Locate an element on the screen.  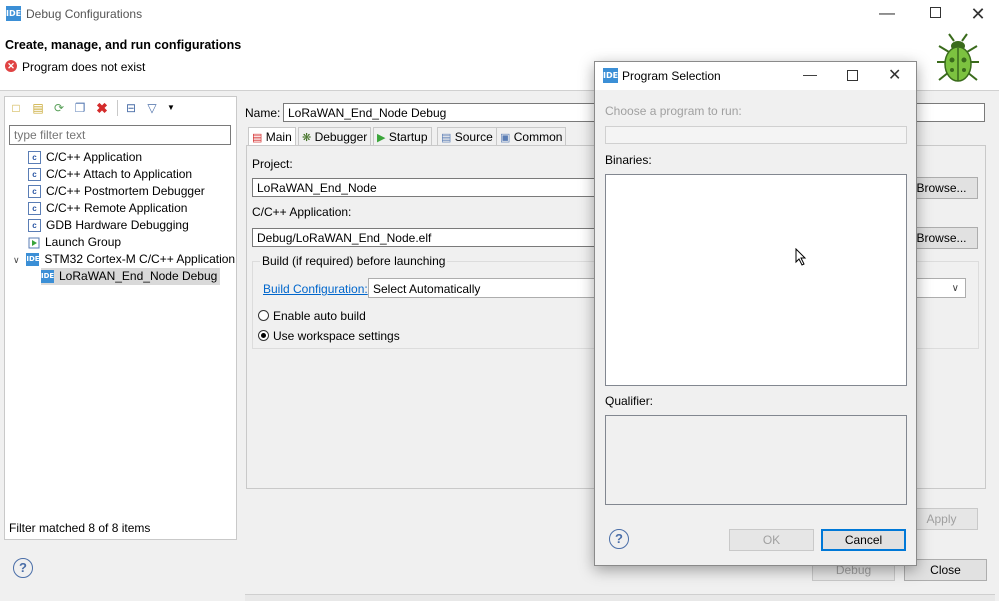
button-label: Close is located at coordinates (945, 570).